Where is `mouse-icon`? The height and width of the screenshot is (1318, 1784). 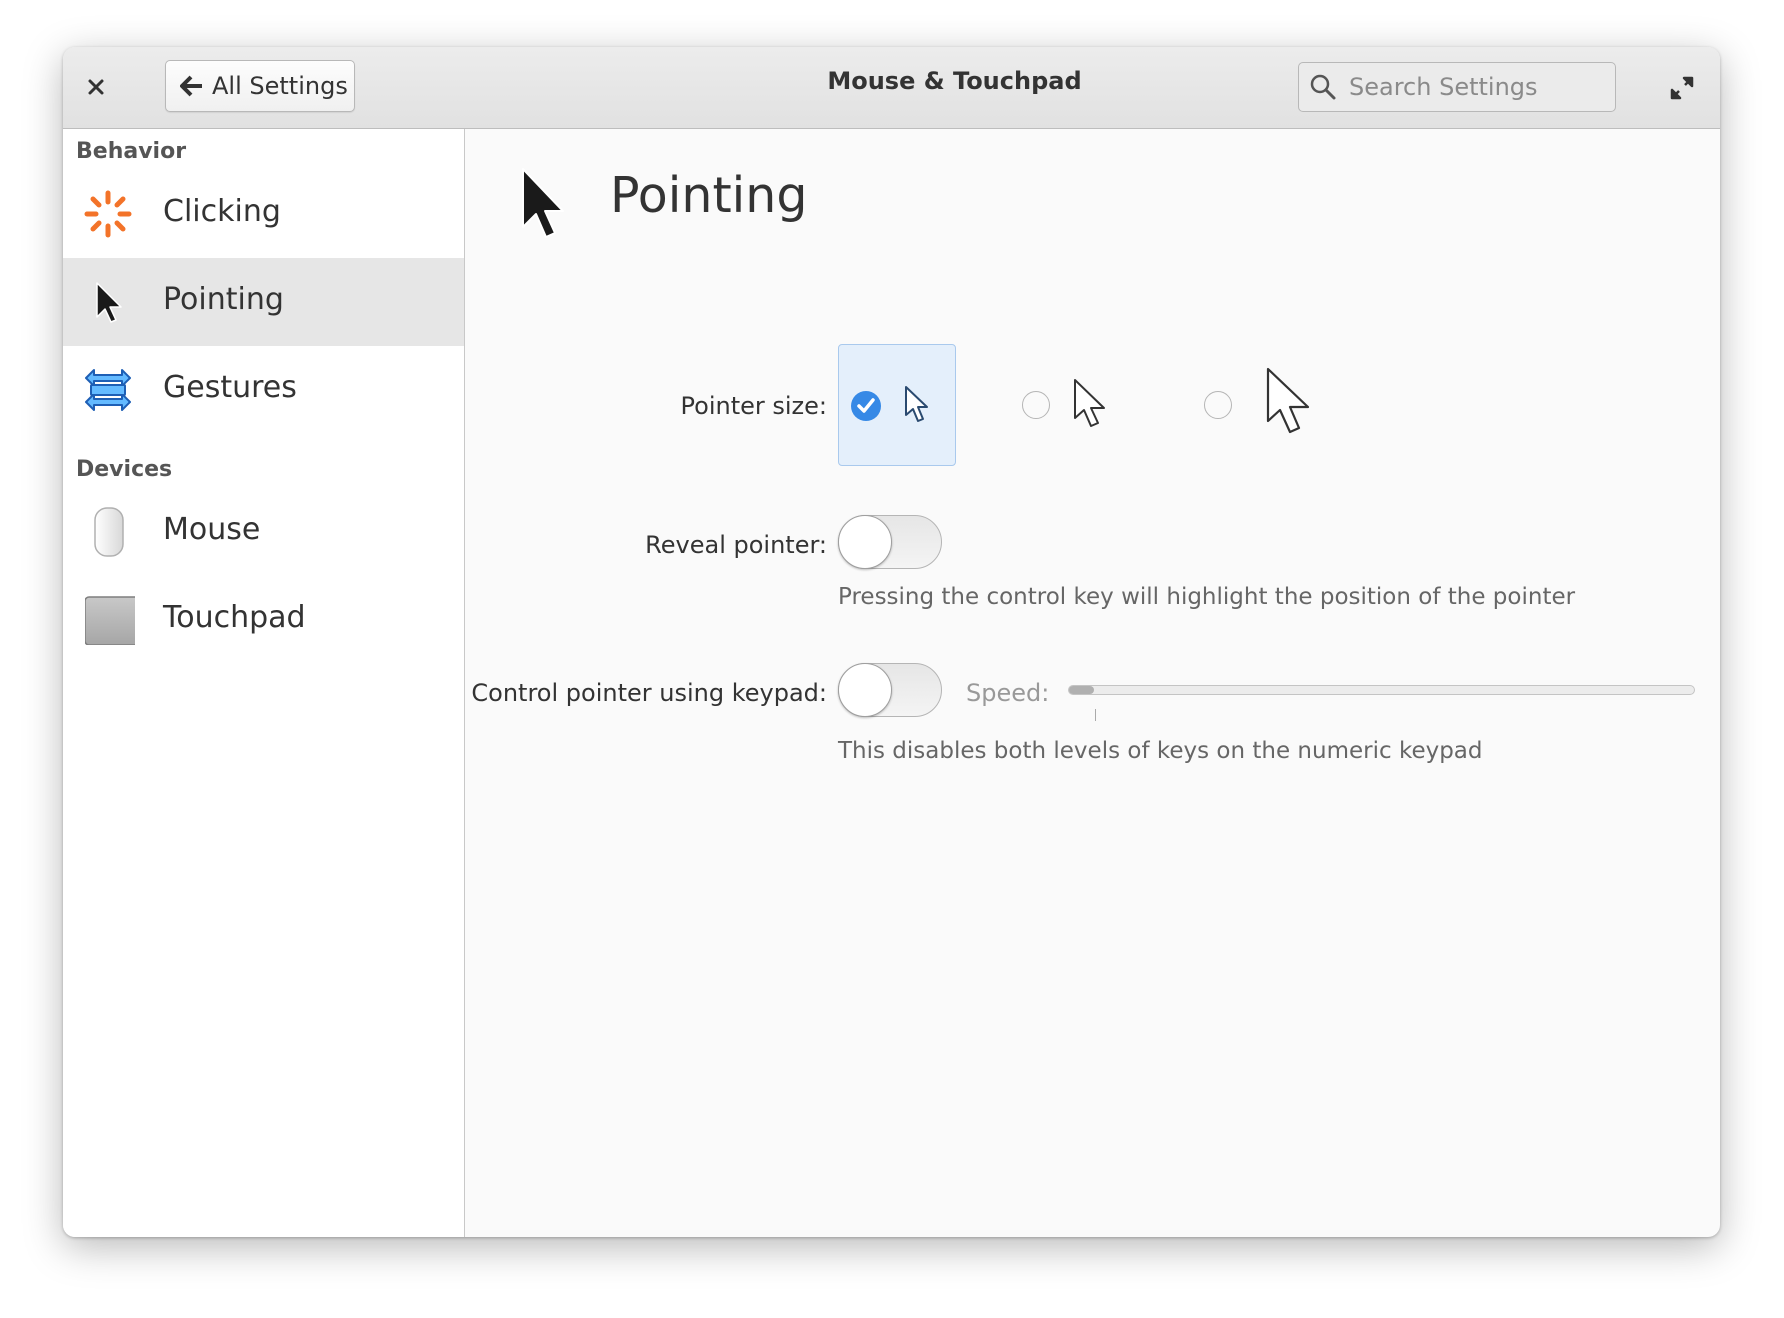
mouse-icon is located at coordinates (109, 532).